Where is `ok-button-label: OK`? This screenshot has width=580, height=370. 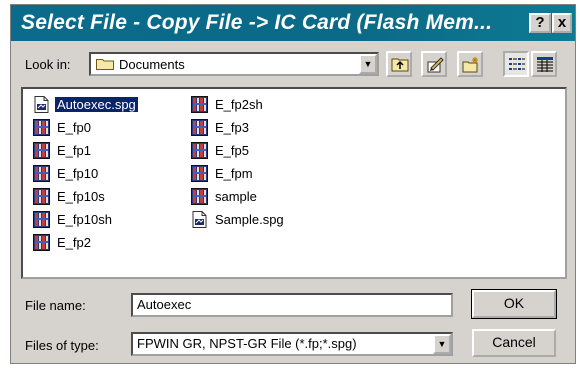
ok-button-label: OK is located at coordinates (514, 303).